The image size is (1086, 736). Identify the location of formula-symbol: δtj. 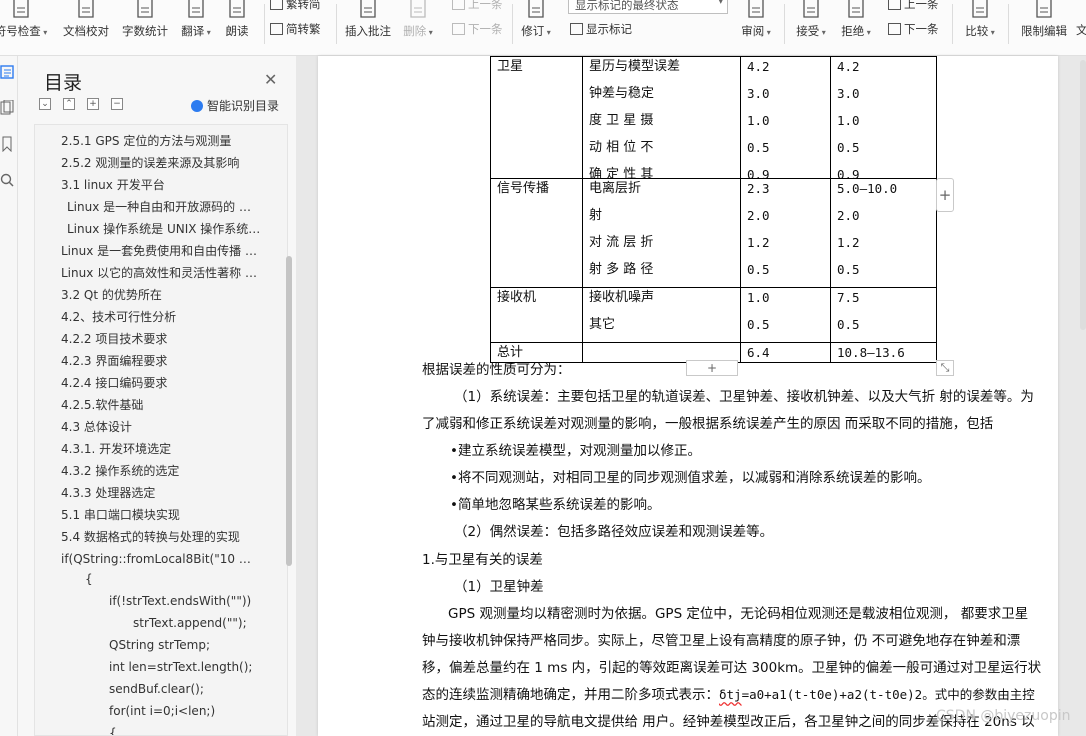
(730, 694).